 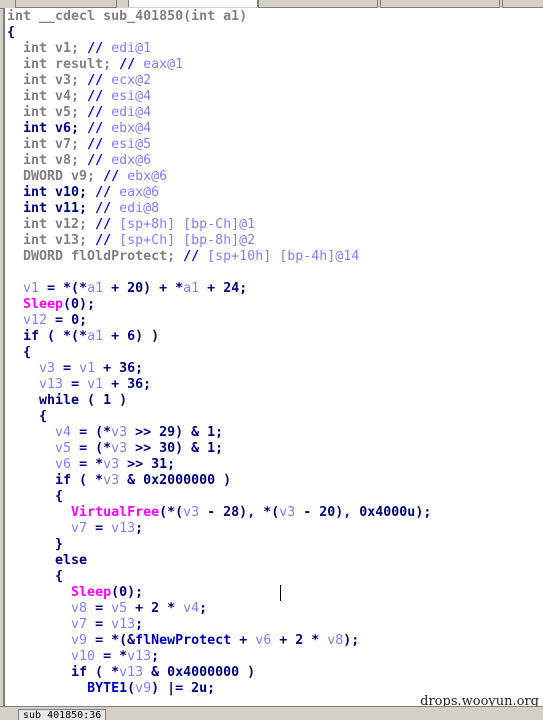 I want to click on code-token: flNewProtect, so click(x=183, y=640).